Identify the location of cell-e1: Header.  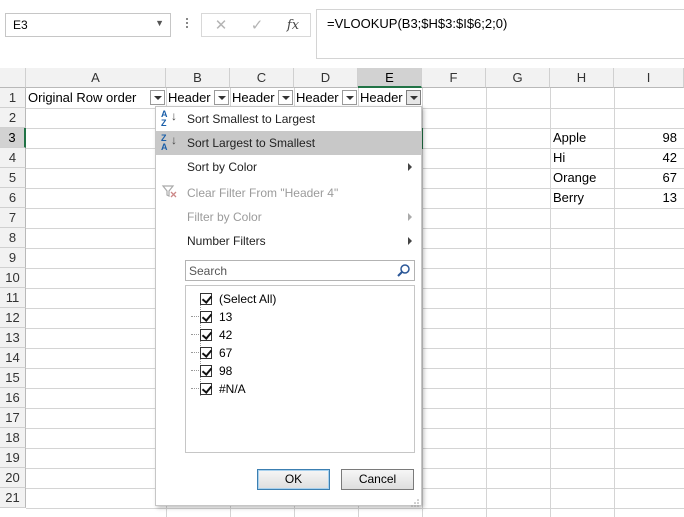
(383, 98).